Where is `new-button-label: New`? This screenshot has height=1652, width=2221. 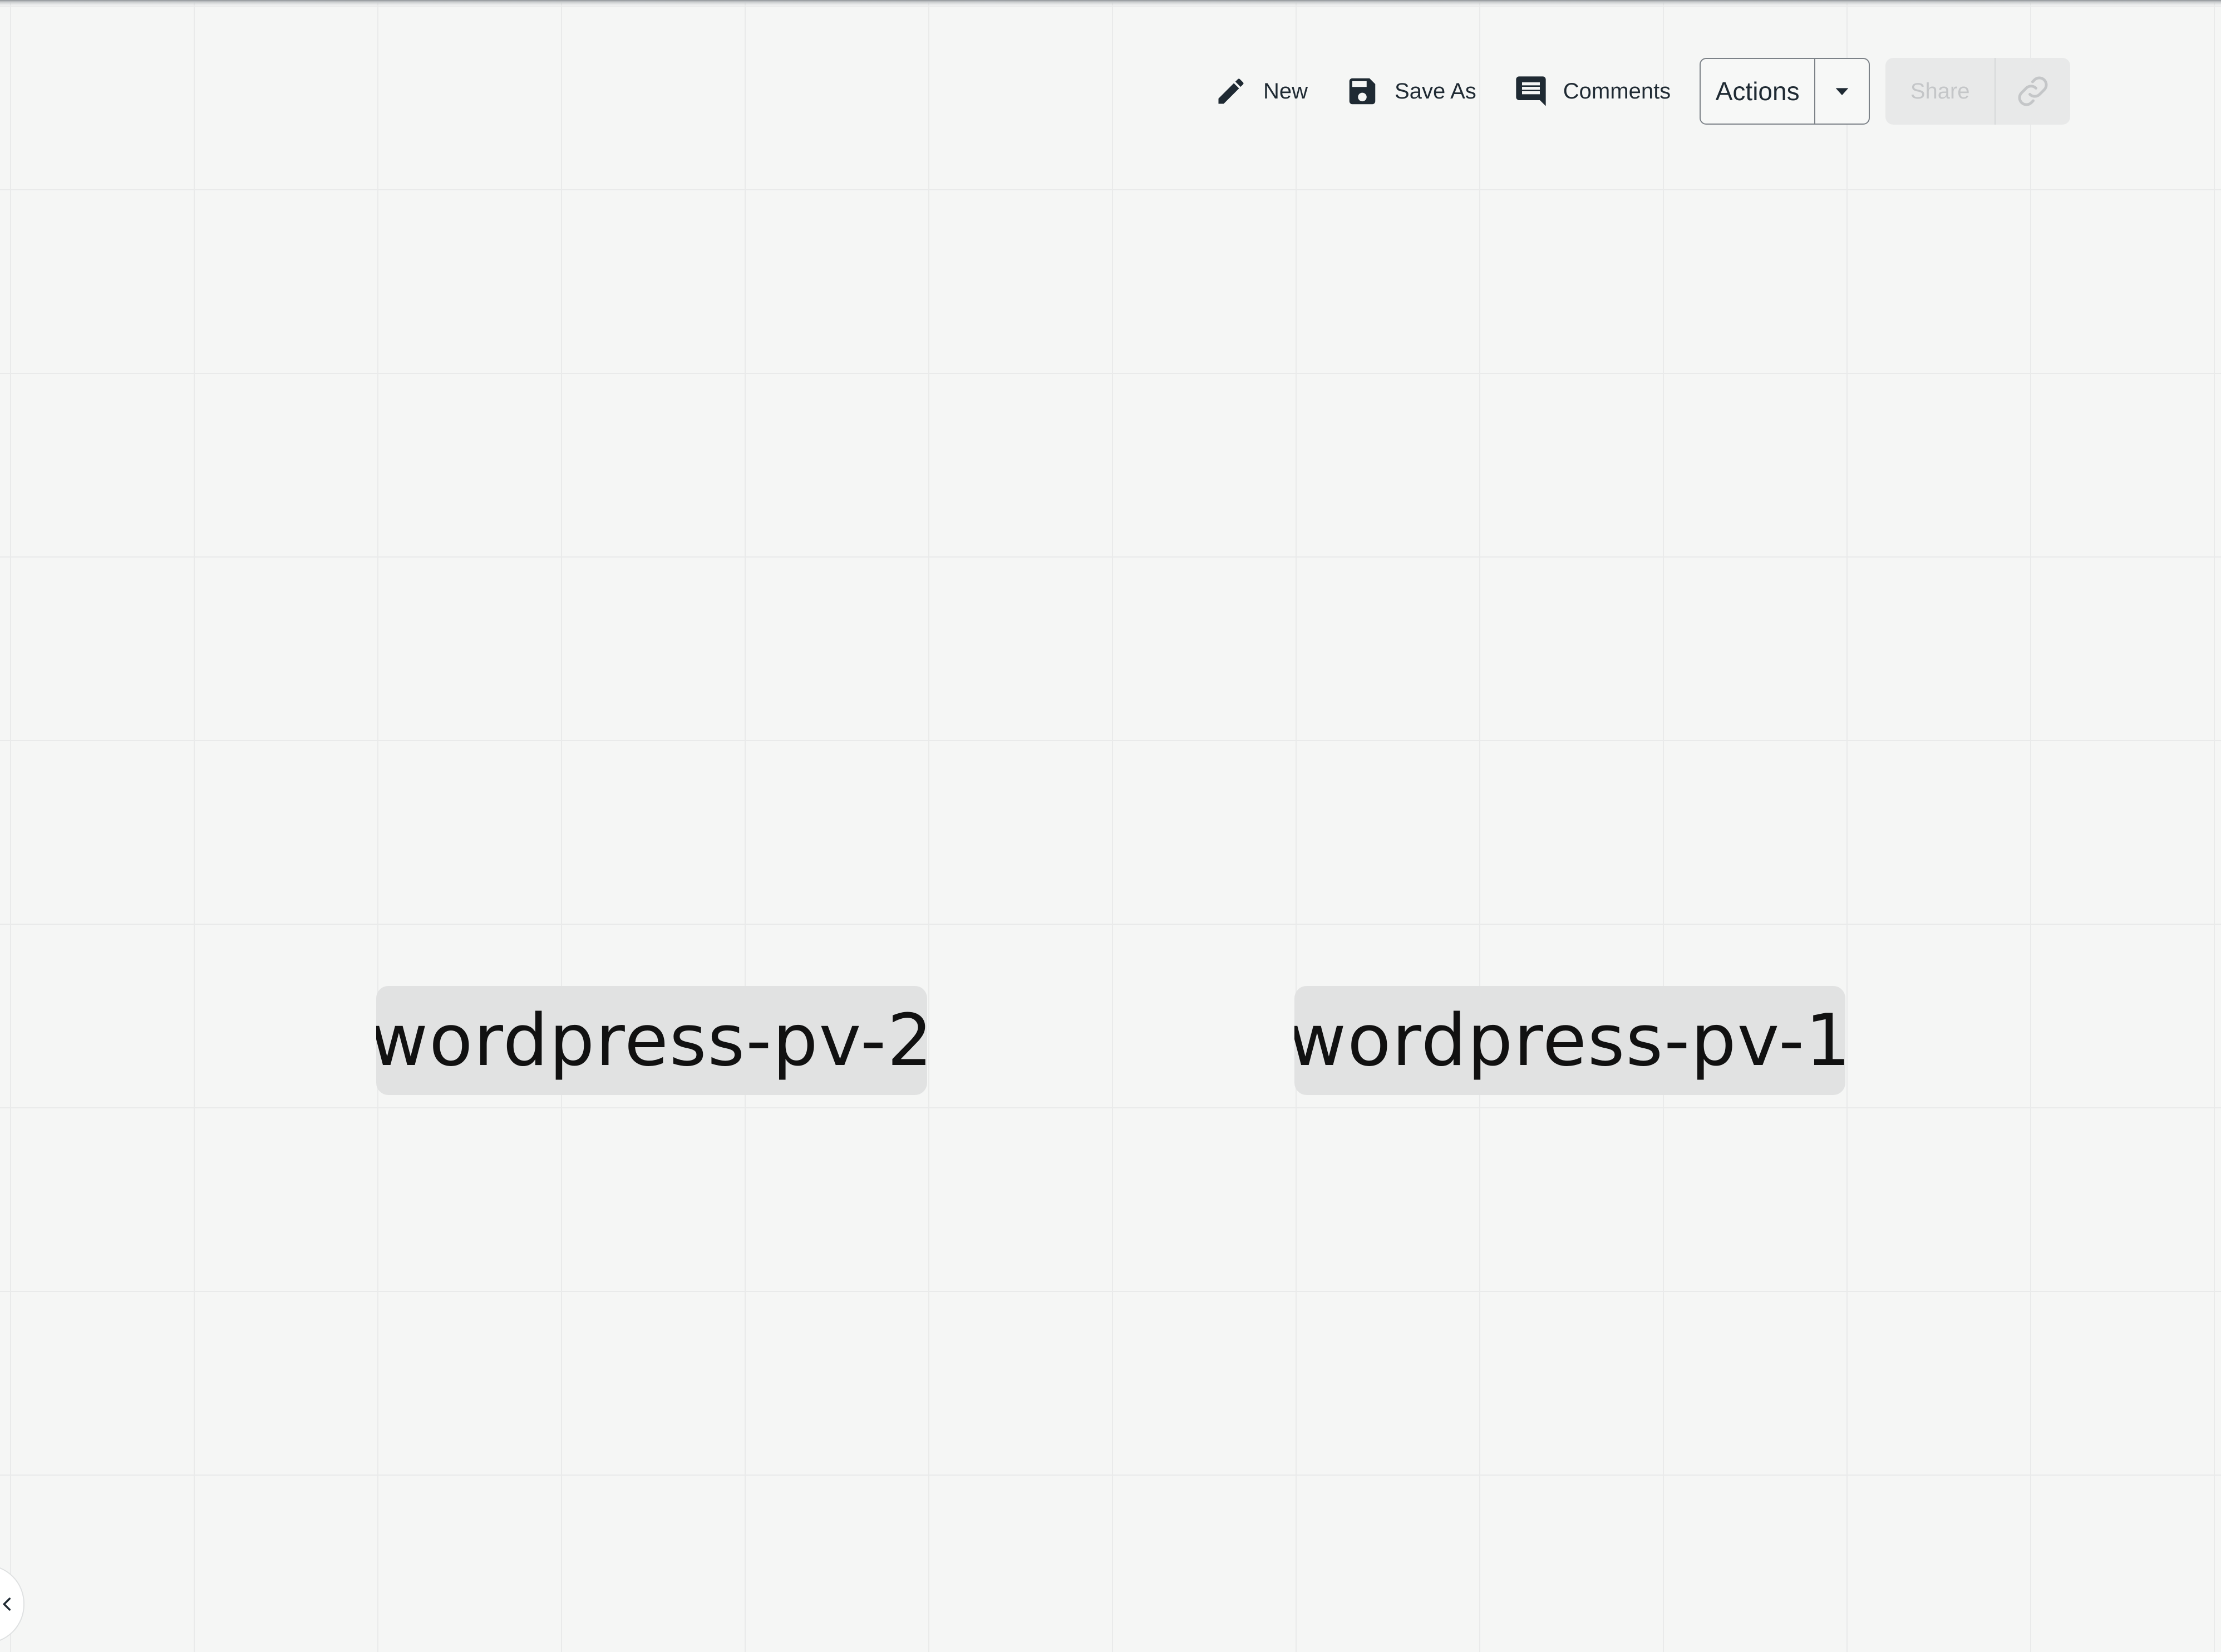
new-button-label: New is located at coordinates (1285, 90).